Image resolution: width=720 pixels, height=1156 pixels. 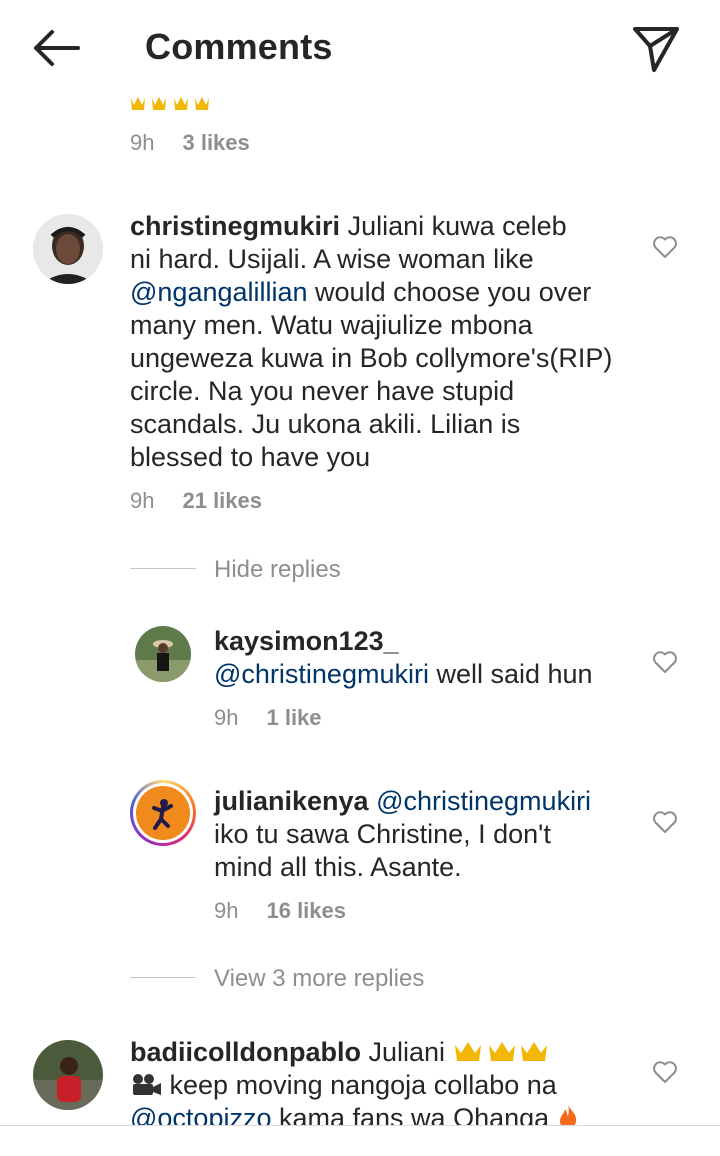 What do you see at coordinates (371, 358) in the screenshot?
I see `comment-text-line: ungeweza kuwa in Bob collymore's(RIP)` at bounding box center [371, 358].